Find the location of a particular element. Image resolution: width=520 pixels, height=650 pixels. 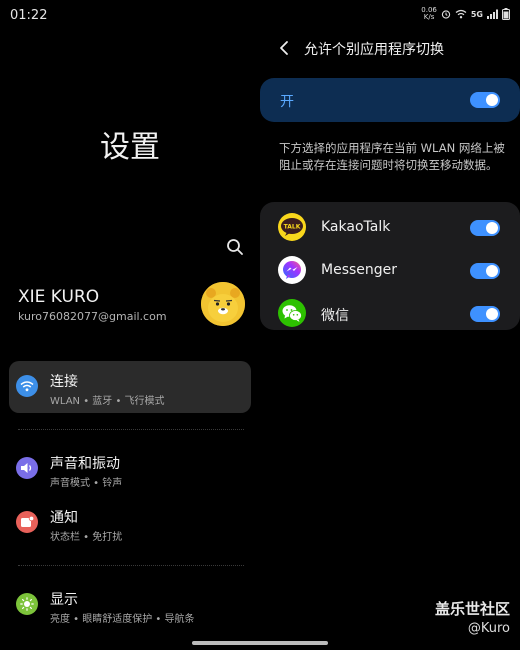

app-row-wechat: 微信 is located at coordinates (390, 314).